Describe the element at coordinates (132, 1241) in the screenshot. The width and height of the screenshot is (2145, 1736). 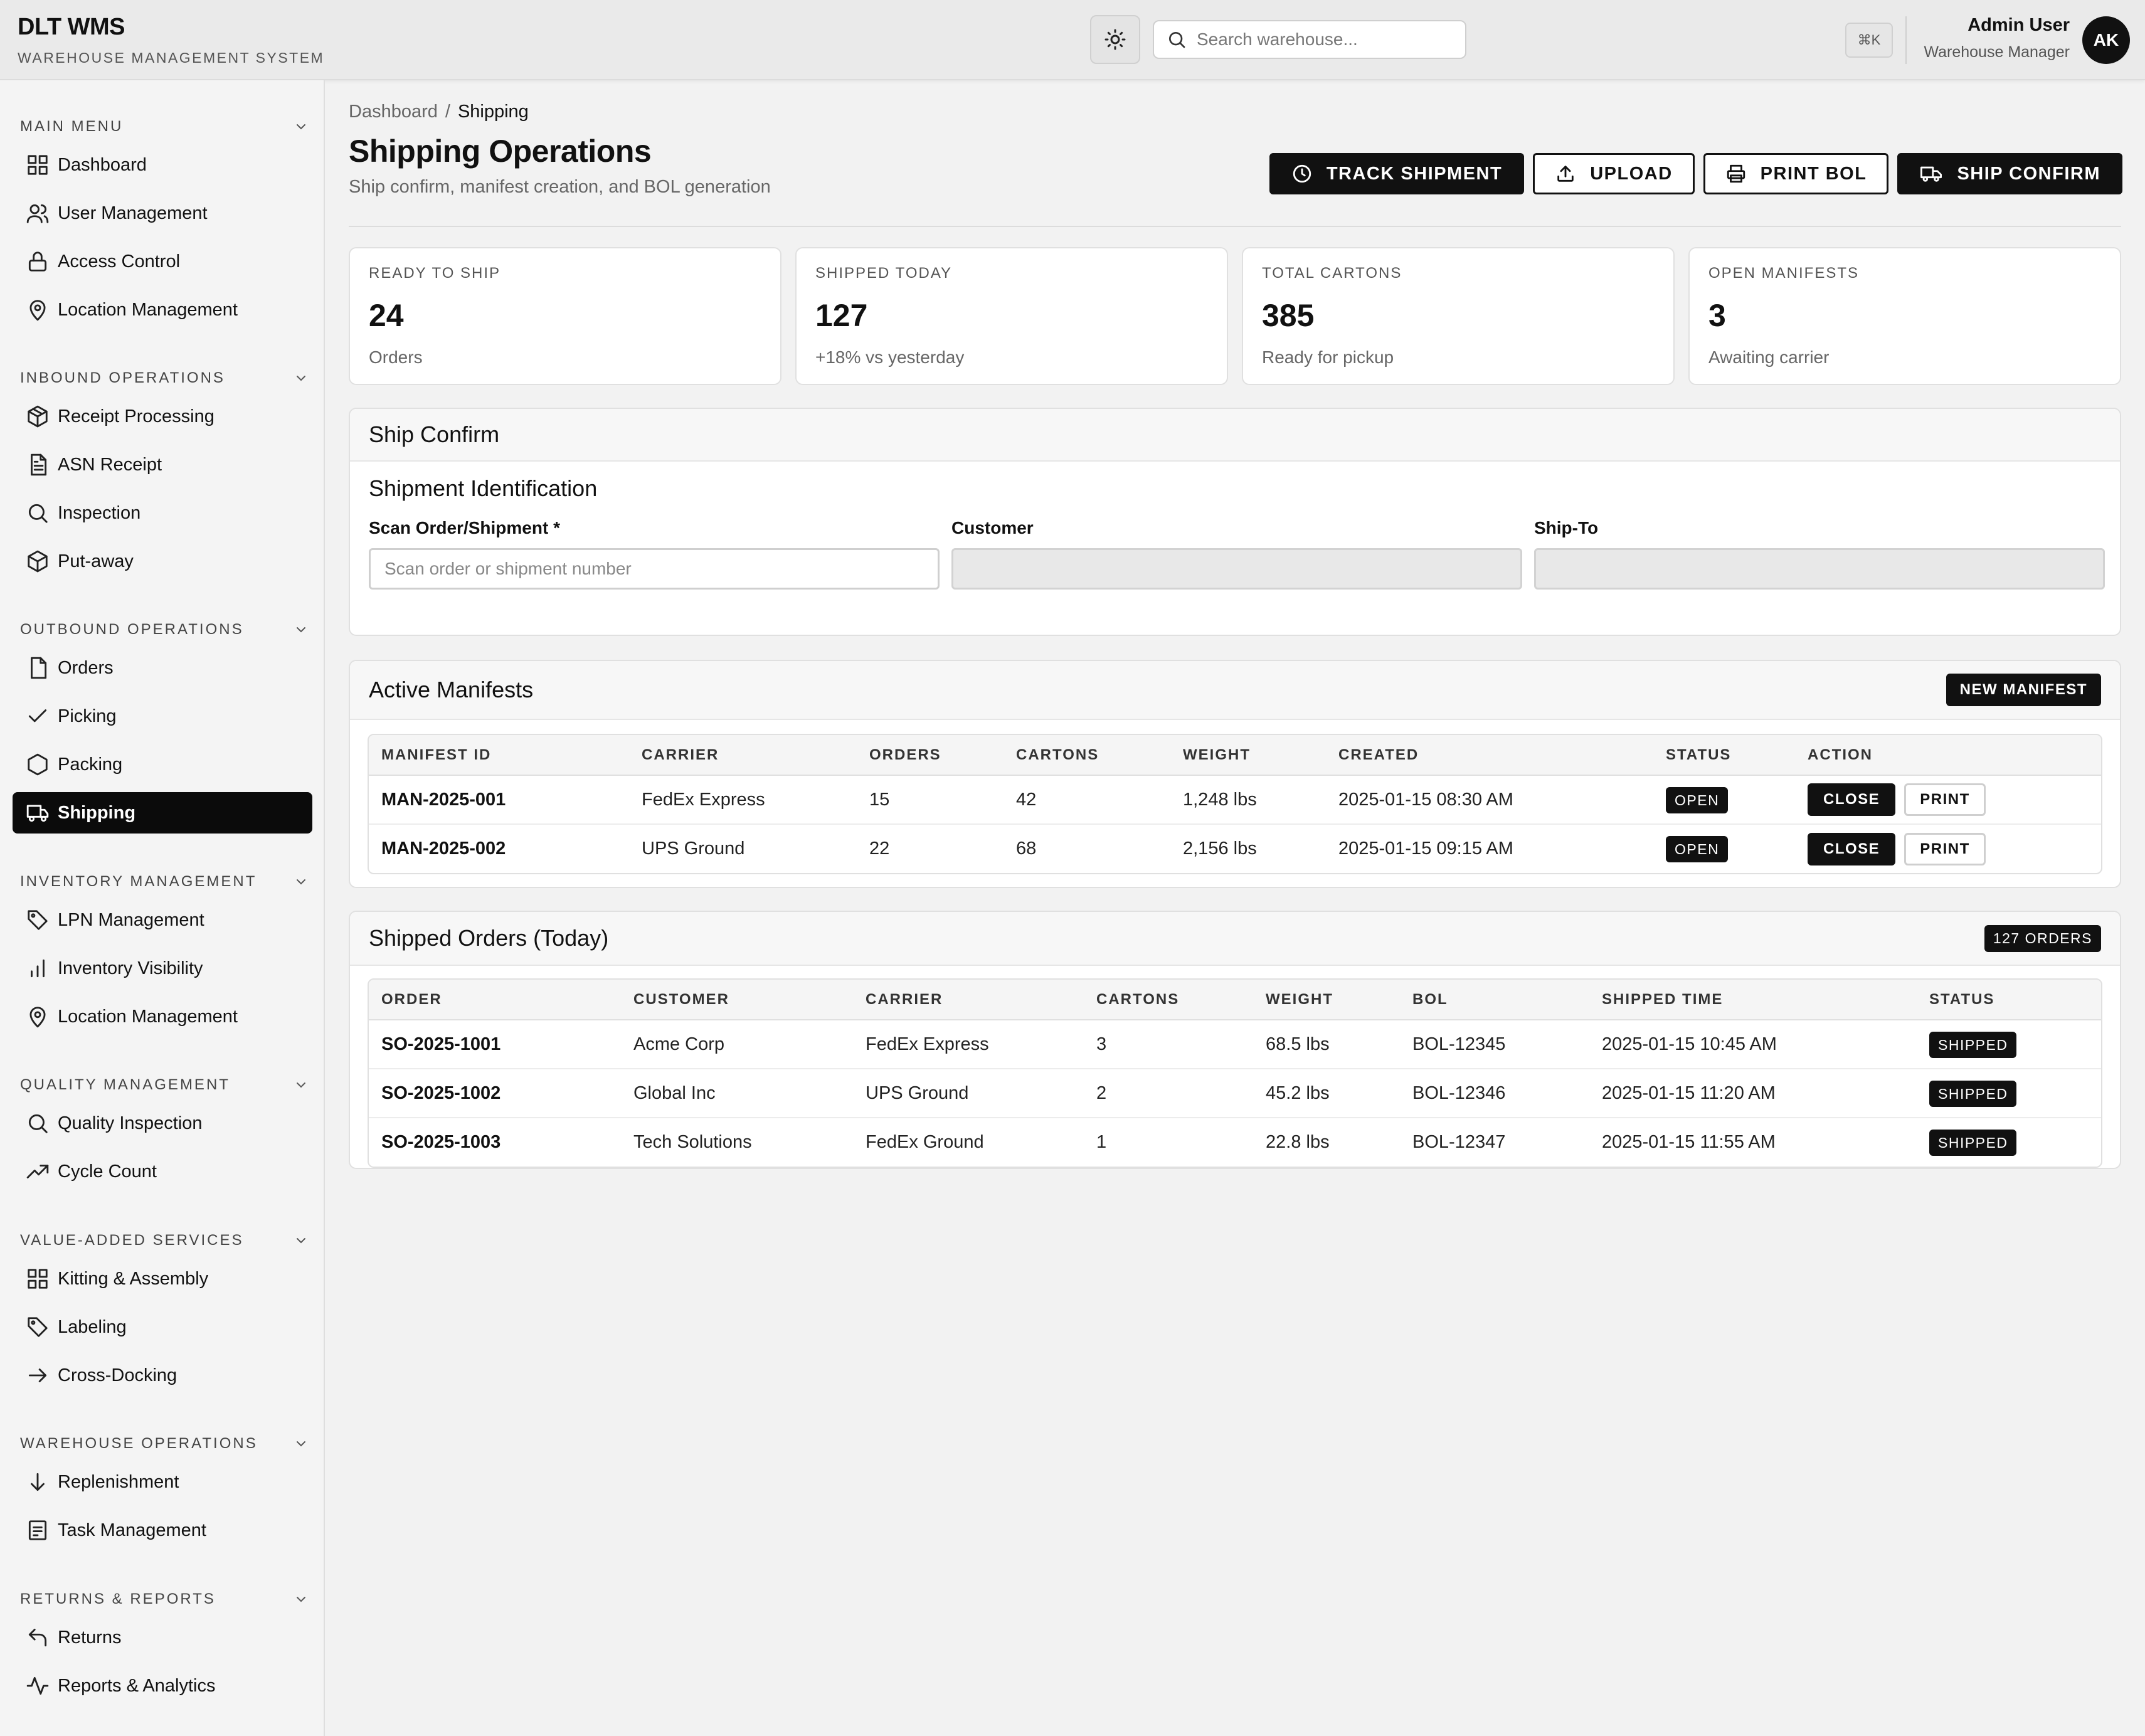
I see `sidebar-section-title: VALUE-ADDED SERVICES` at that location.